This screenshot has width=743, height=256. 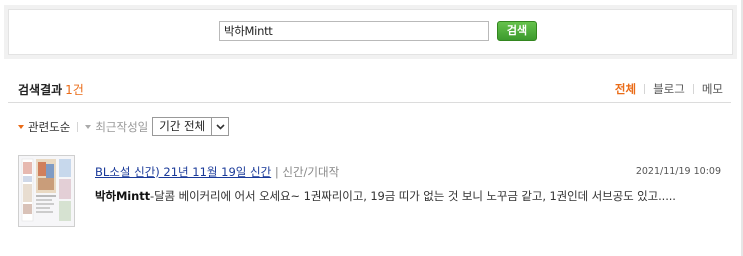 I want to click on post-category-label: 신간/기대작, so click(x=311, y=172).